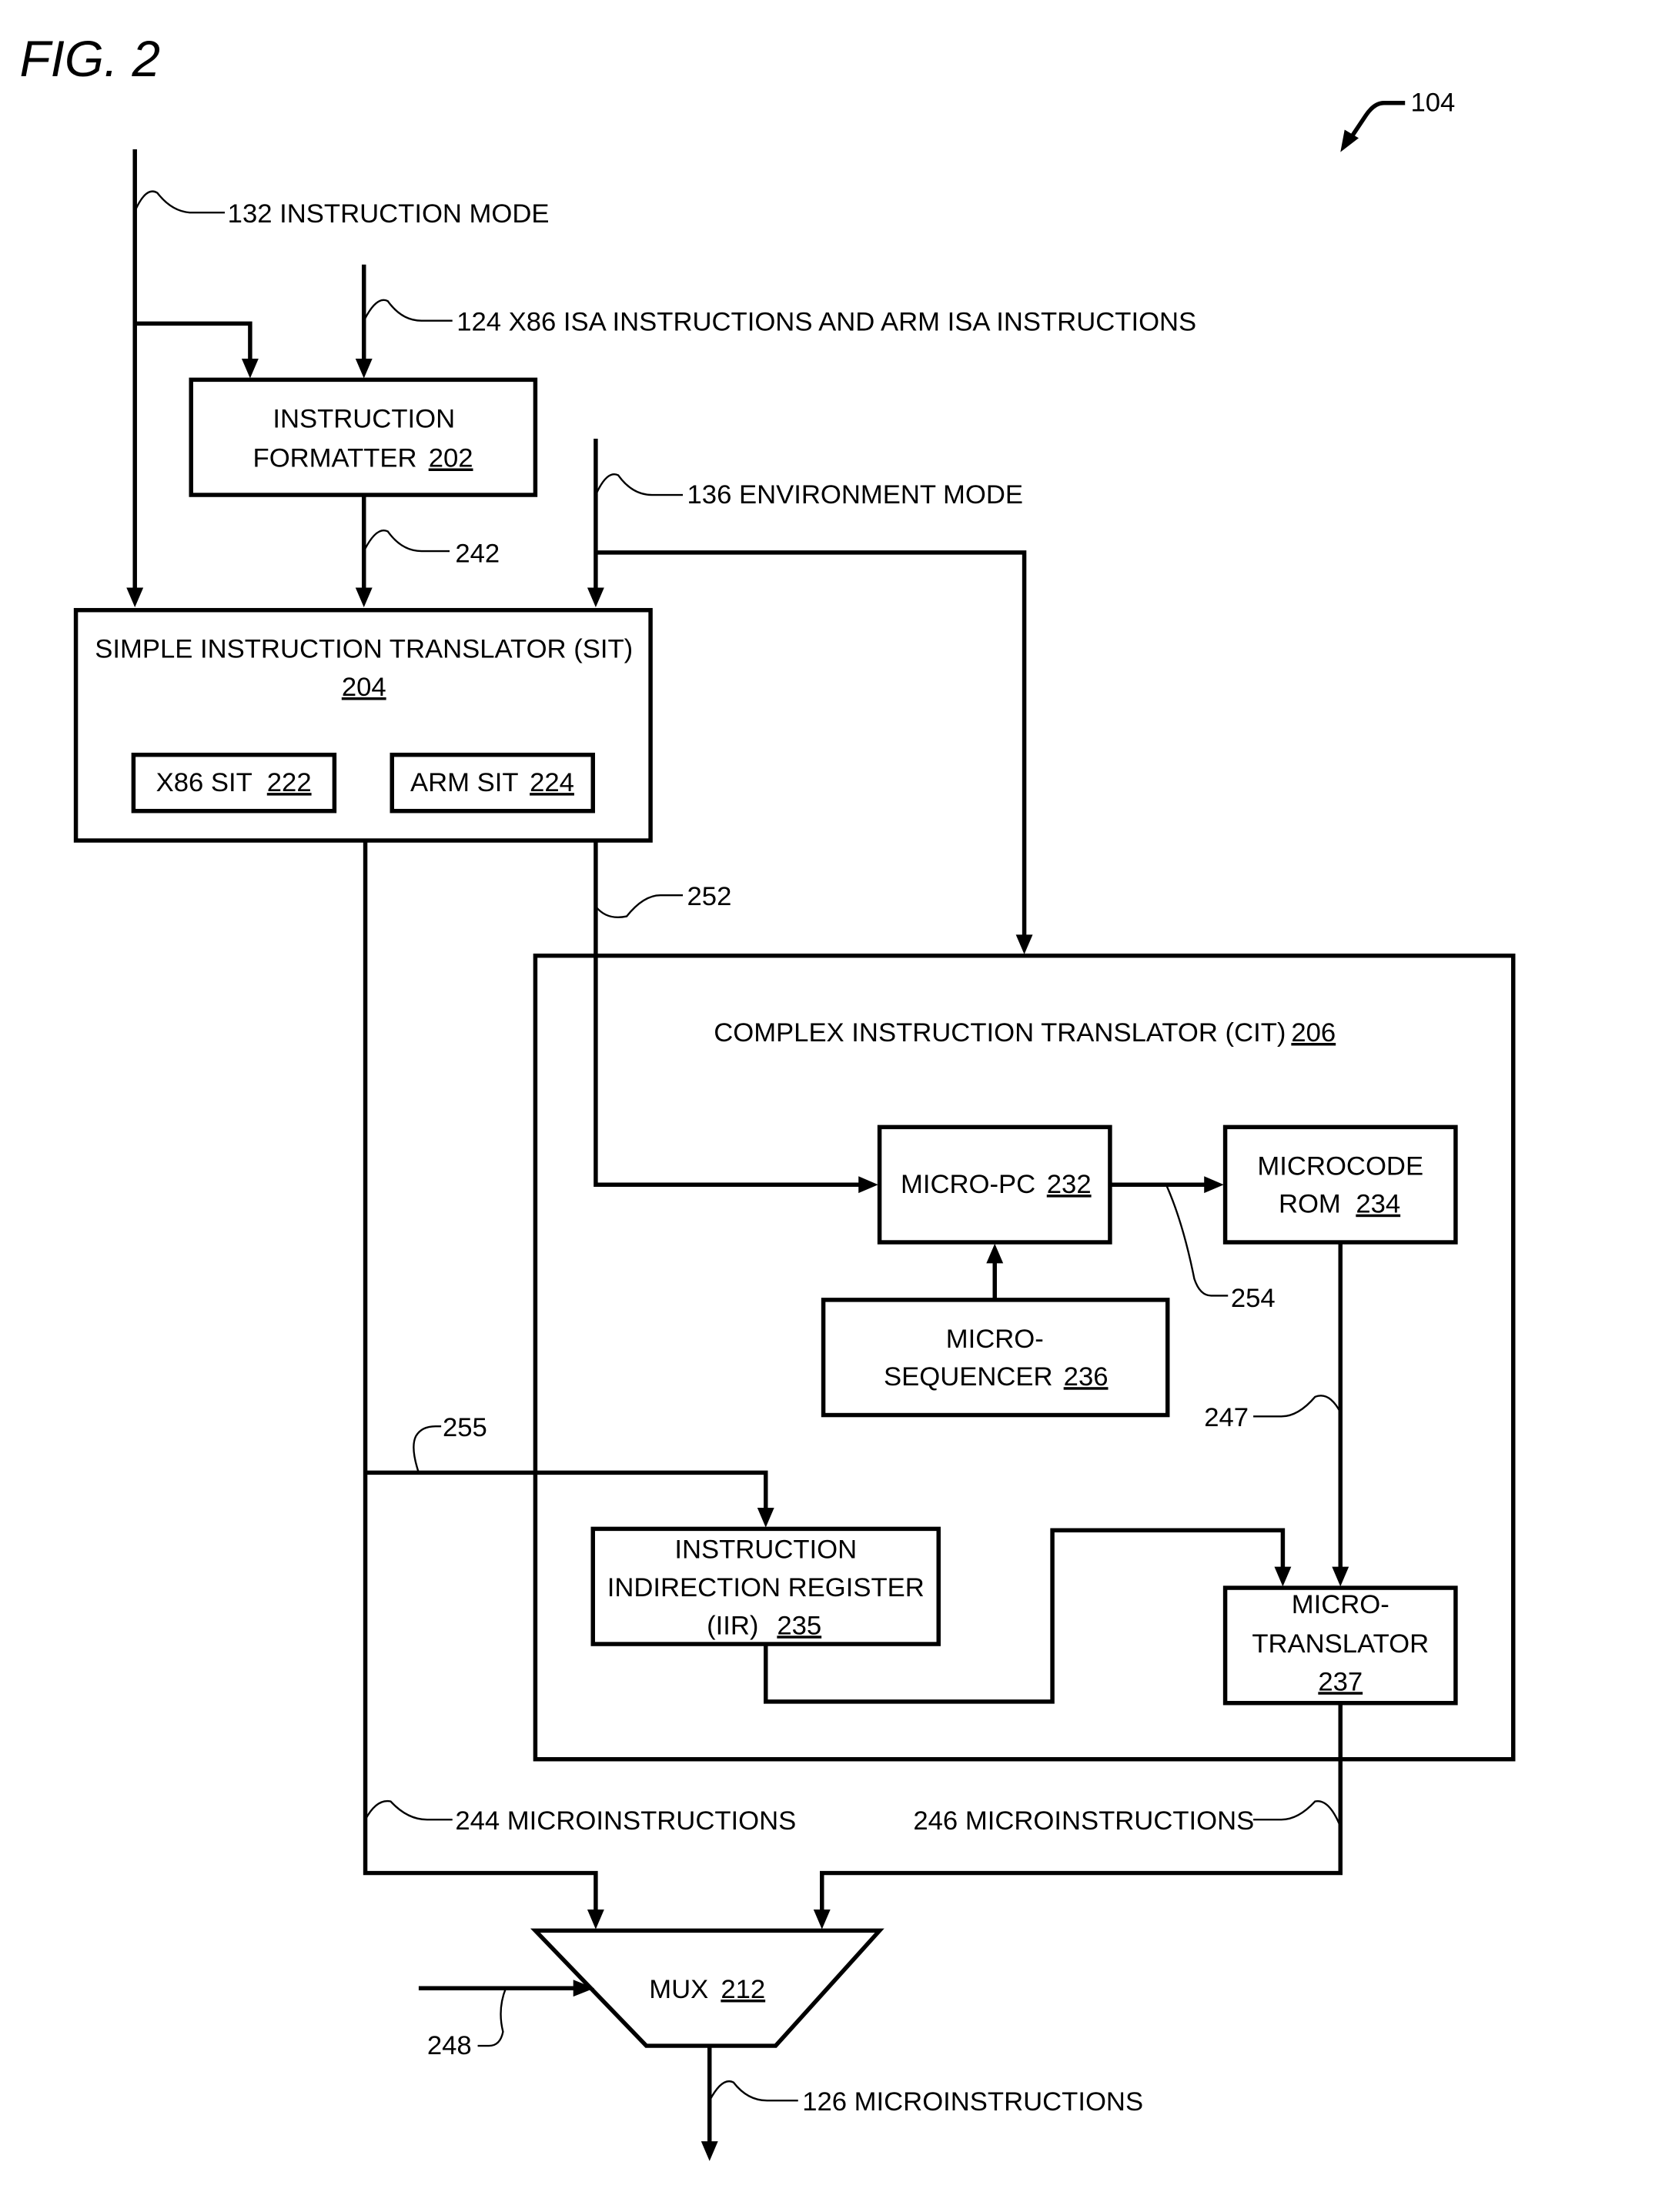 The height and width of the screenshot is (2212, 1672). I want to click on arm-sit-block: ARM SIT 224, so click(493, 783).